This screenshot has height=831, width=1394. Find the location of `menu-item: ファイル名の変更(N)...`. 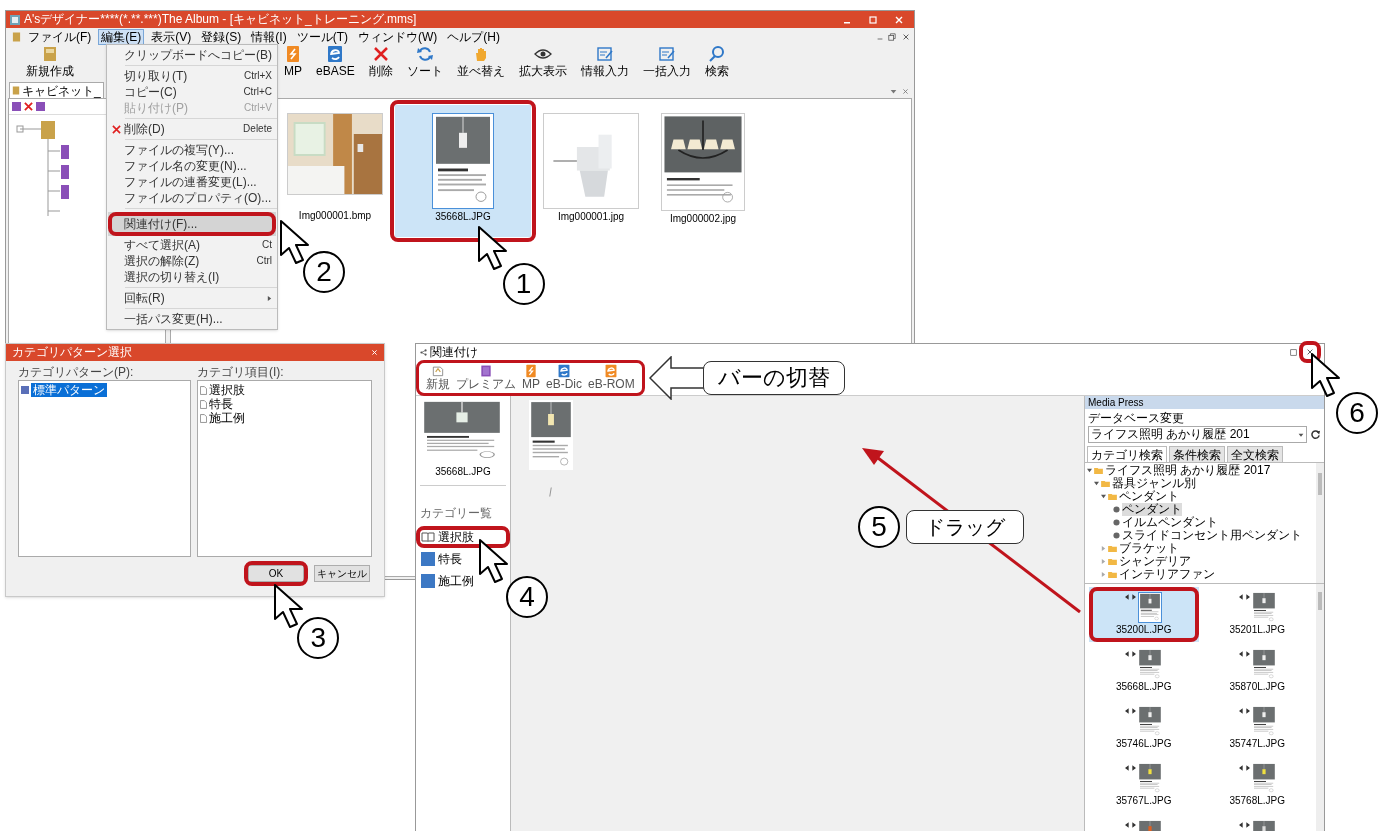

menu-item: ファイル名の変更(N)... is located at coordinates (192, 166).